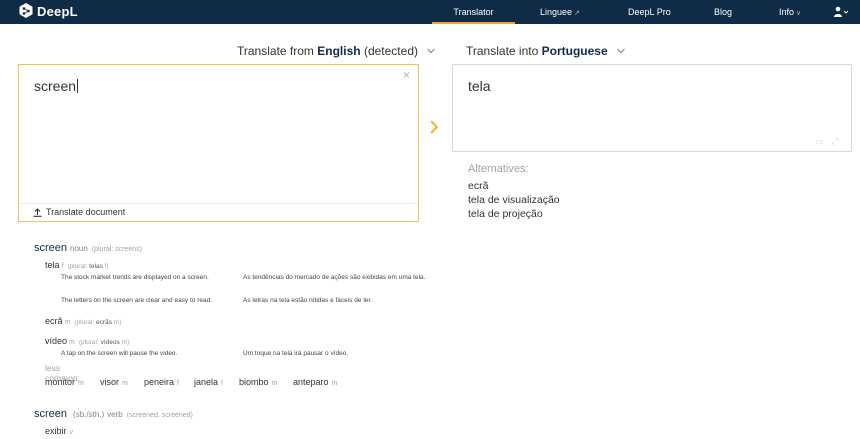 Image resolution: width=860 pixels, height=439 pixels. Describe the element at coordinates (96, 266) in the screenshot. I see `plural-word: telas` at that location.